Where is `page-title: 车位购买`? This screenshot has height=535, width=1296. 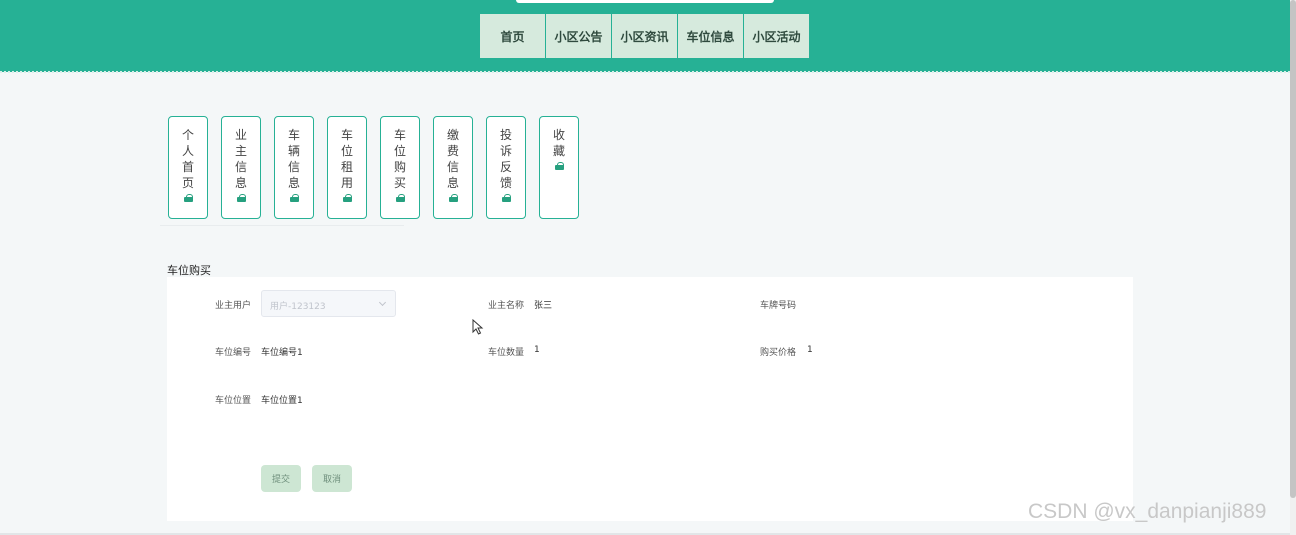 page-title: 车位购买 is located at coordinates (189, 270).